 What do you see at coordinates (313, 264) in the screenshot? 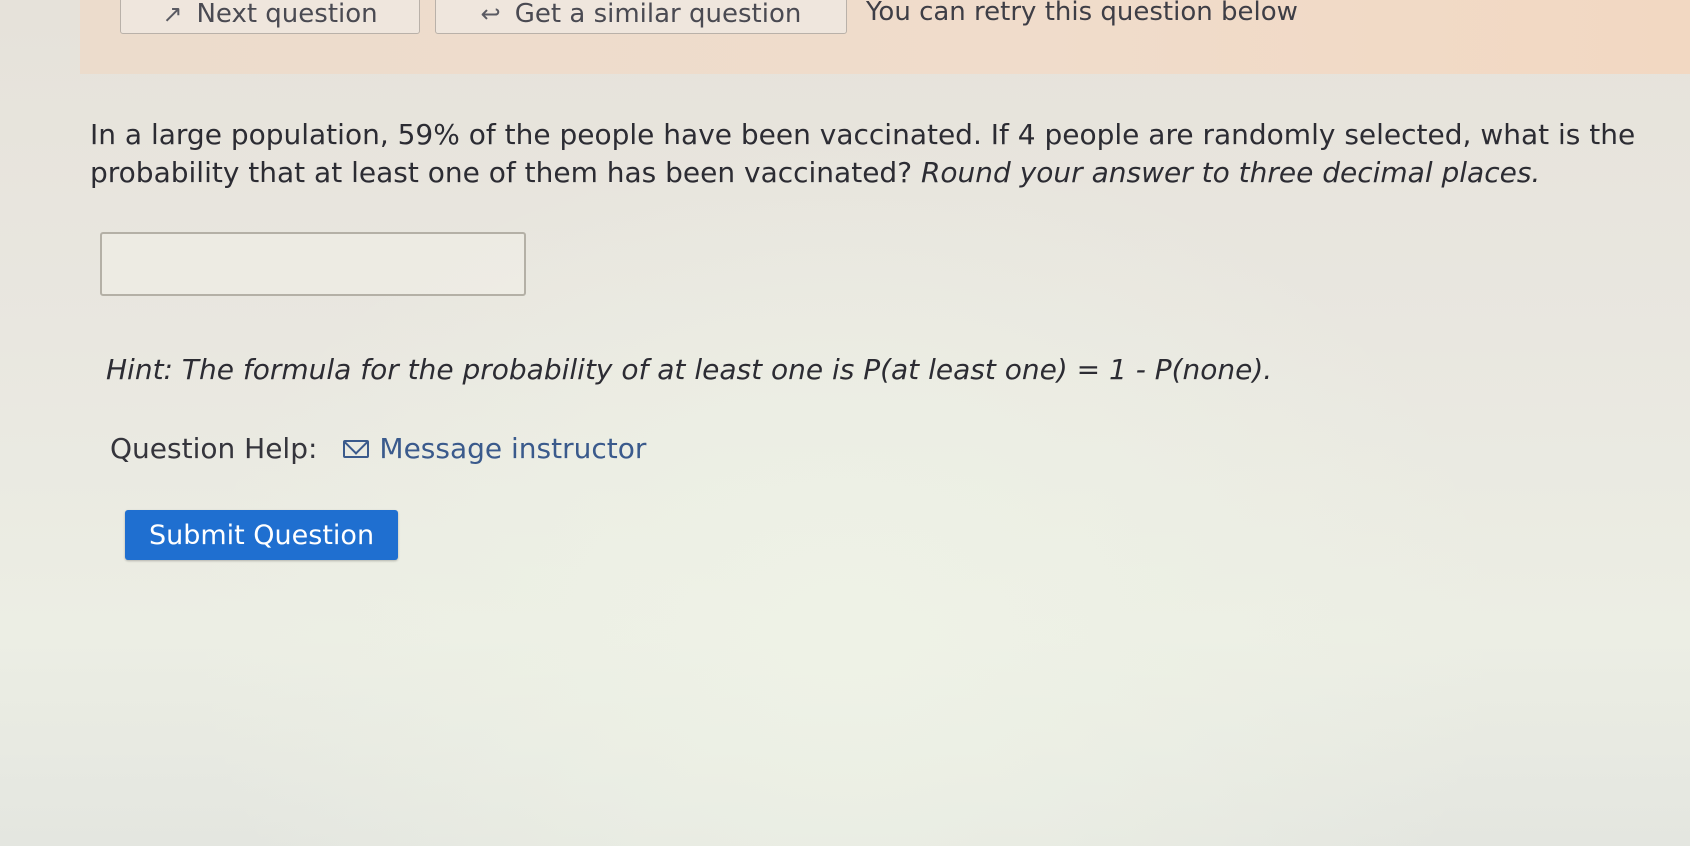
I see `answer-input` at bounding box center [313, 264].